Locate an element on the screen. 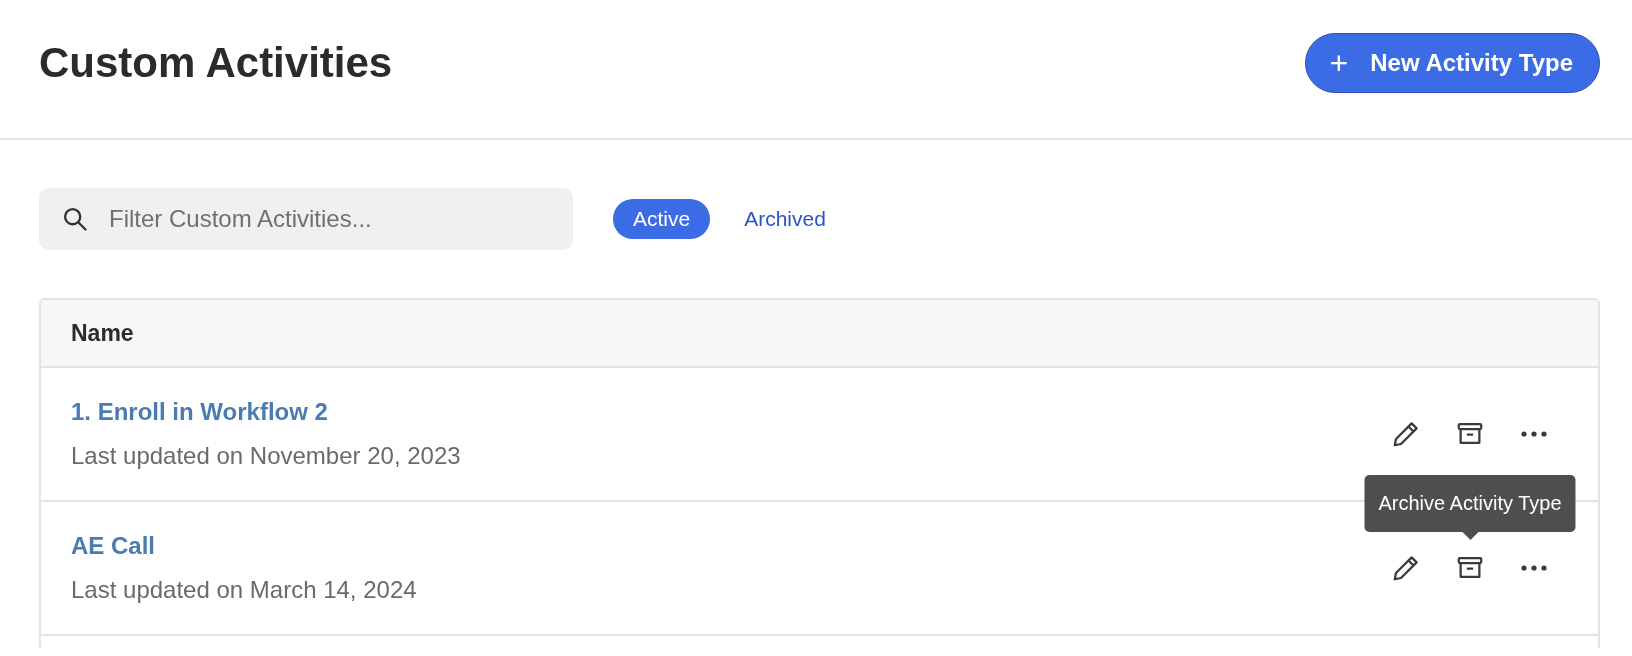  tooltip-arrow is located at coordinates (1470, 536).